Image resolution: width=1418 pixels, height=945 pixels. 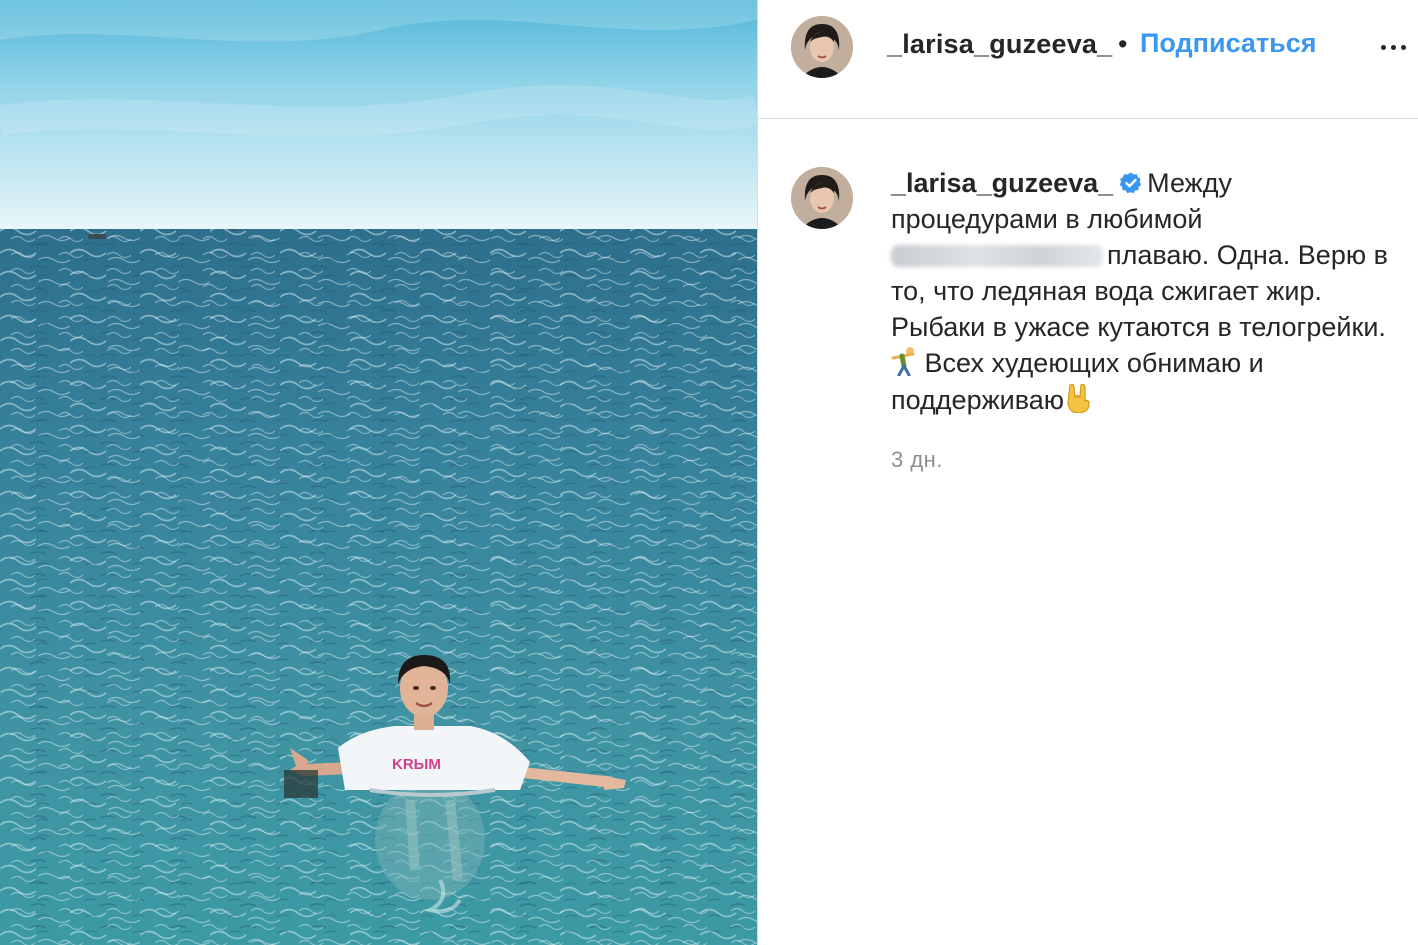 What do you see at coordinates (416, 764) in the screenshot?
I see `shirt-print: KRЫM` at bounding box center [416, 764].